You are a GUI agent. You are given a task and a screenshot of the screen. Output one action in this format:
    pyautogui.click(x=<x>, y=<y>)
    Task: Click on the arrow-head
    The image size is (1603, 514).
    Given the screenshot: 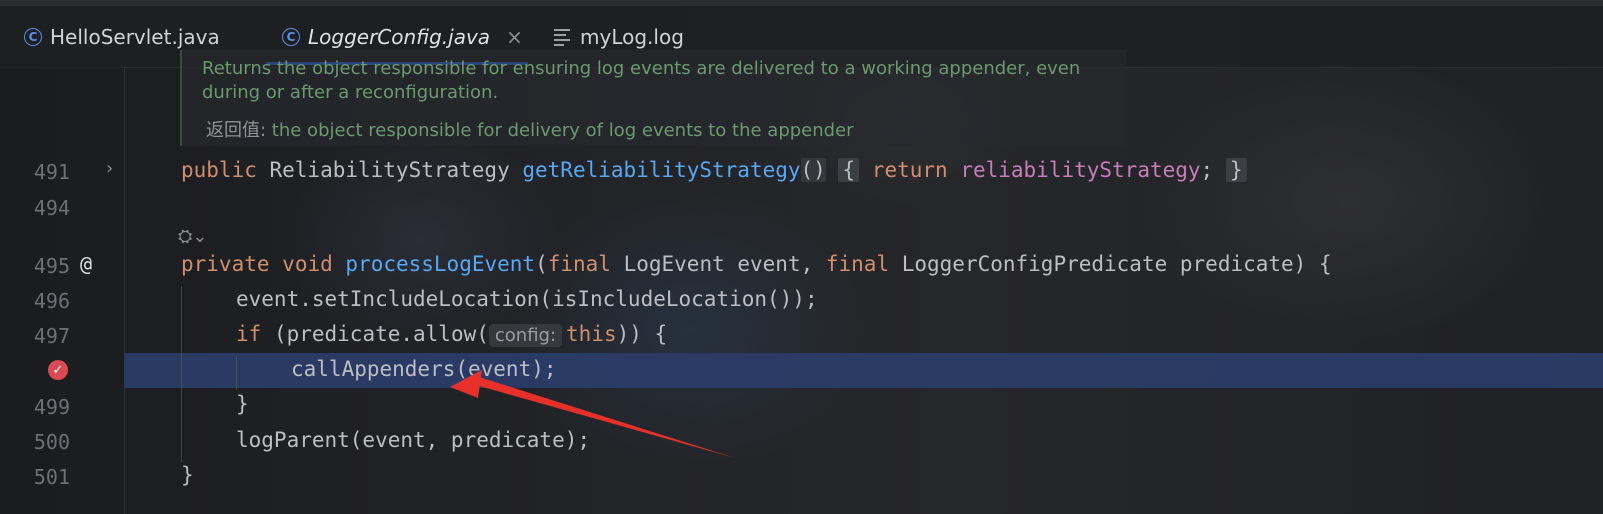 What is the action you would take?
    pyautogui.click(x=466, y=384)
    